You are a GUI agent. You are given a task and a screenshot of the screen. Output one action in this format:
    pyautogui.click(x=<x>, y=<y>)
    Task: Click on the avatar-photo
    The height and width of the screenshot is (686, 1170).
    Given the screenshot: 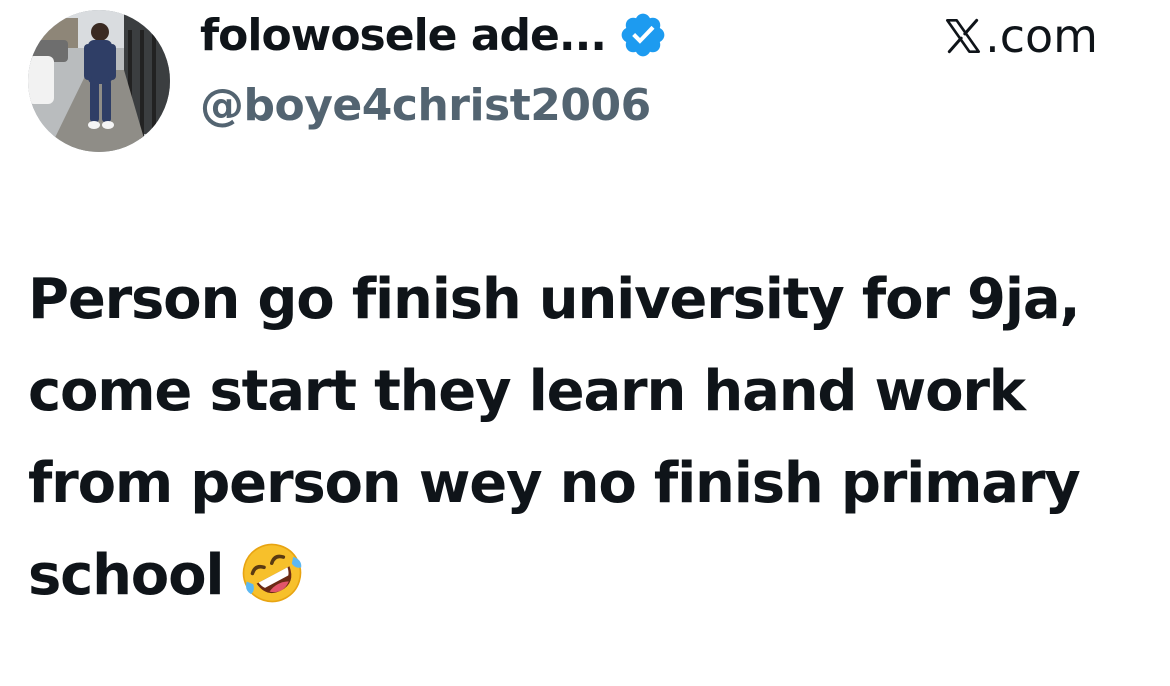 What is the action you would take?
    pyautogui.click(x=99, y=81)
    